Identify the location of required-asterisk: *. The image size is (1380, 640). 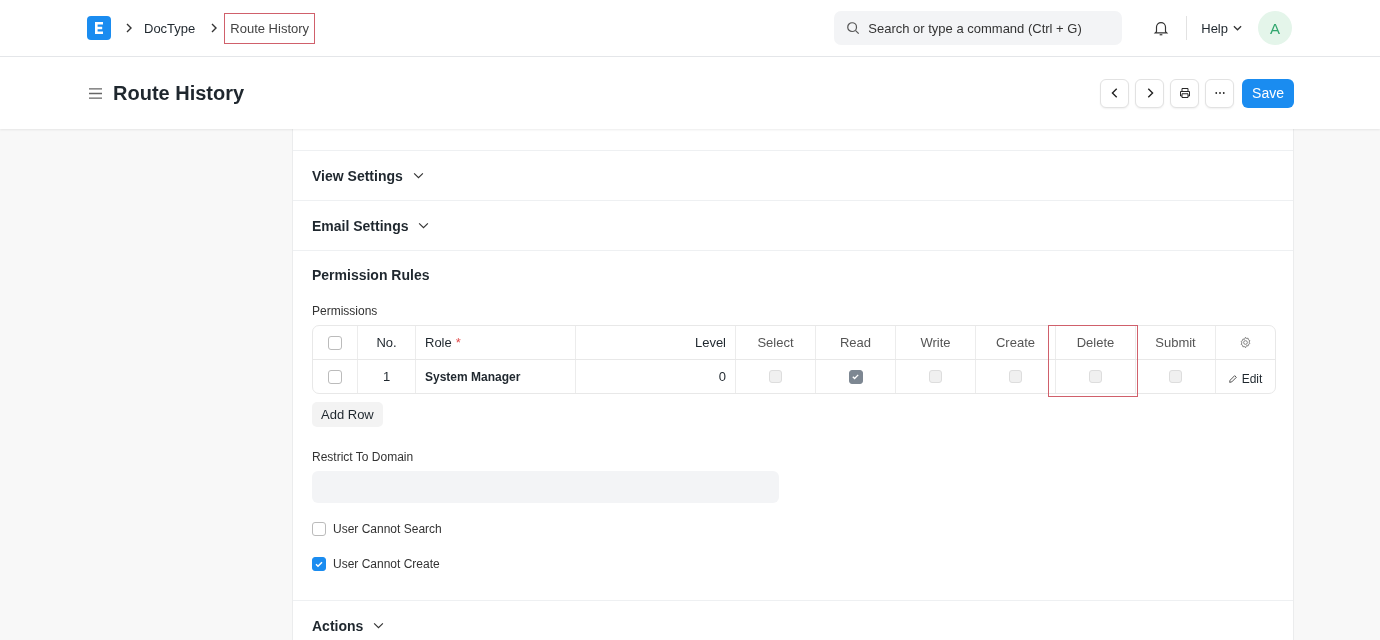
(458, 342).